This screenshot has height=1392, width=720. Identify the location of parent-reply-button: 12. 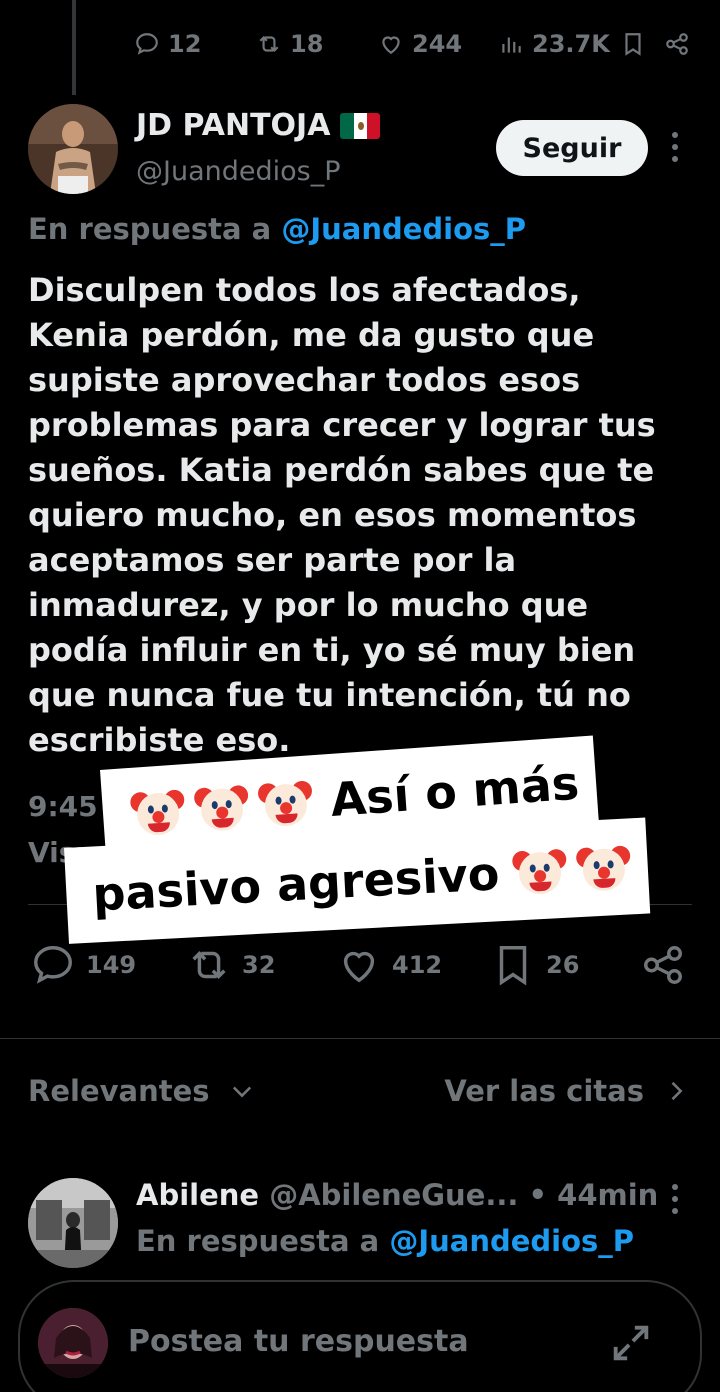
(167, 44).